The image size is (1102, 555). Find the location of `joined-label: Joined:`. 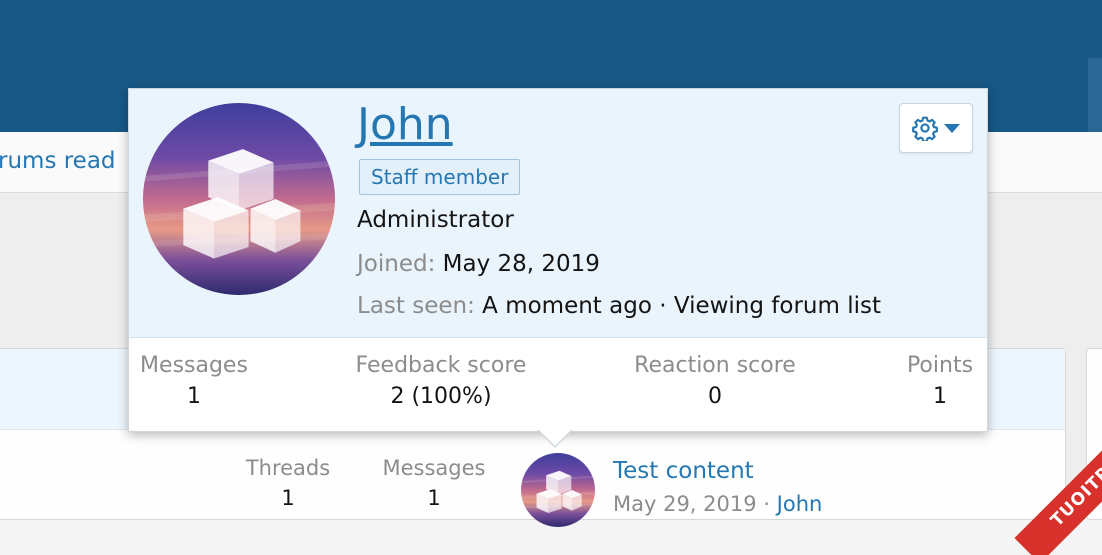

joined-label: Joined: is located at coordinates (396, 264).